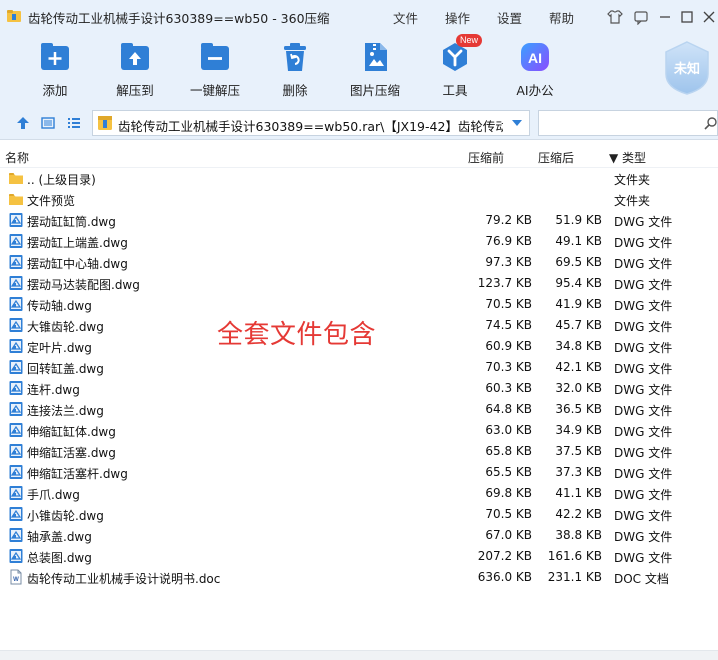 Image resolution: width=718 pixels, height=660 pixels. I want to click on file-name: 总装图.dwg, so click(59, 558).